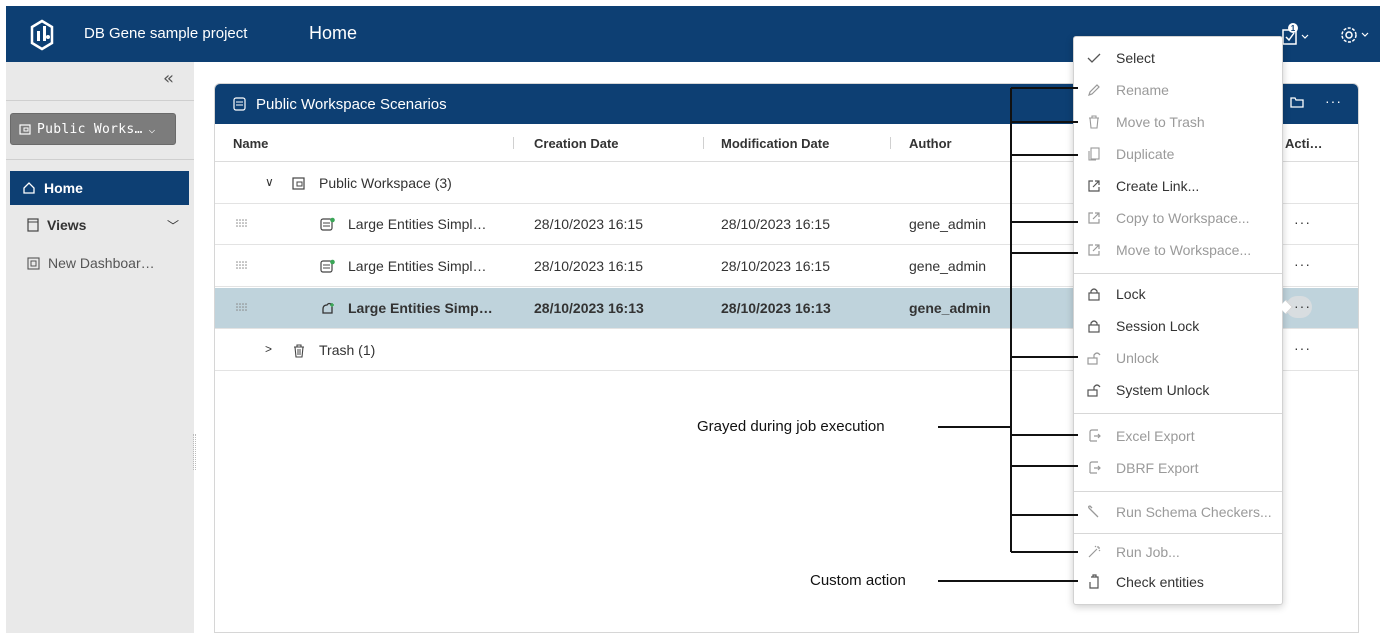 The image size is (1386, 633). What do you see at coordinates (1296, 35) in the screenshot?
I see `notifications-icon: 1` at bounding box center [1296, 35].